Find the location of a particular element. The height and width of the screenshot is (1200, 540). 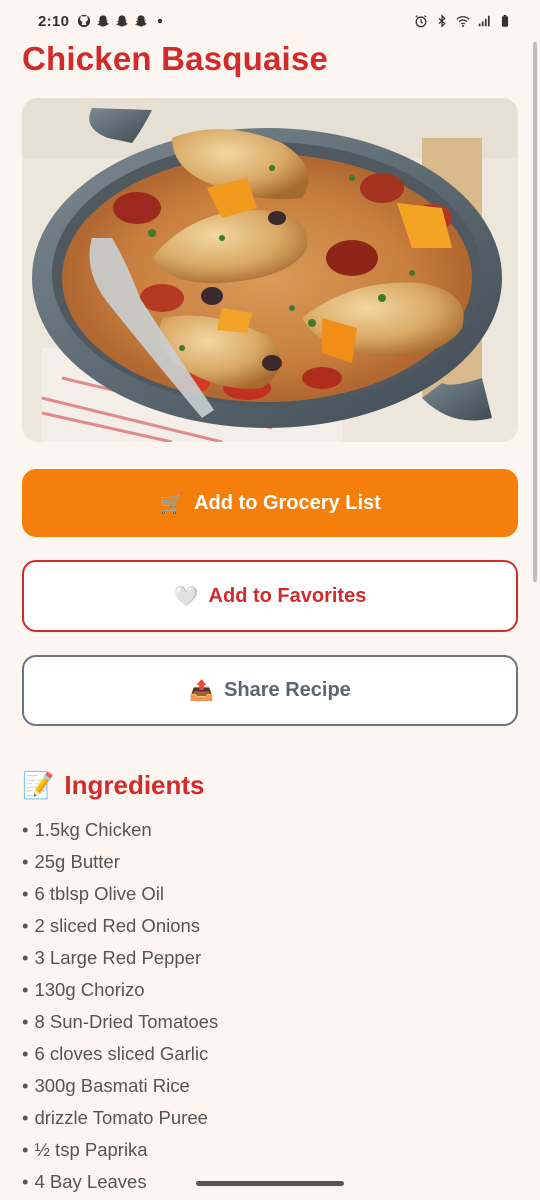

ingredients-heading-label: Ingredients is located at coordinates (134, 785).